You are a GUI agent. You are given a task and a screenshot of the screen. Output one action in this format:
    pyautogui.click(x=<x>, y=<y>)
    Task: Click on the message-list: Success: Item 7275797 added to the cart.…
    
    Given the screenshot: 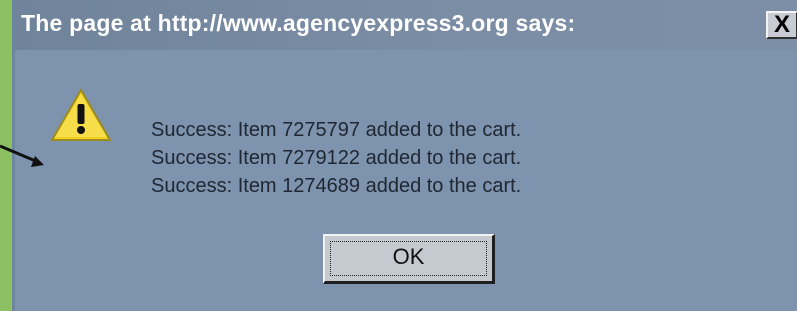 What is the action you would take?
    pyautogui.click(x=336, y=158)
    